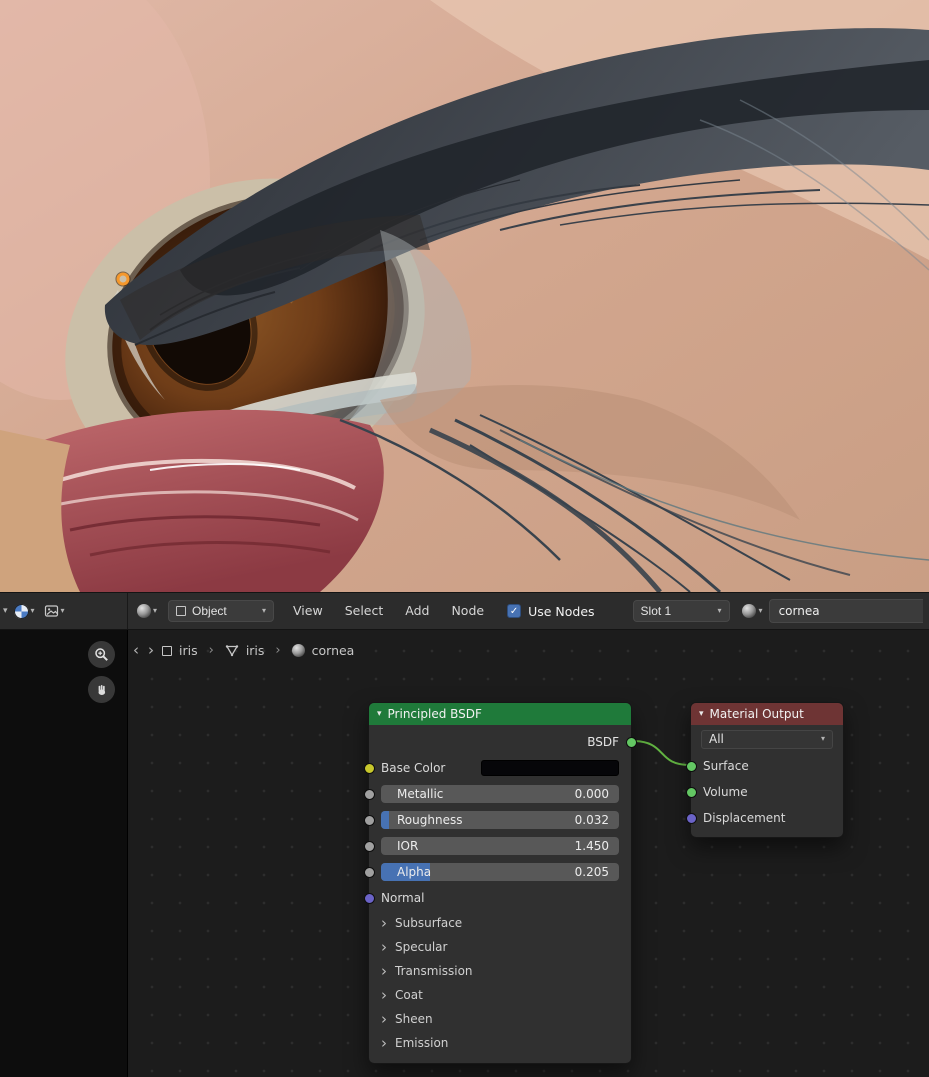 The image size is (929, 1077). What do you see at coordinates (369, 768) in the screenshot?
I see `socket-base-color` at bounding box center [369, 768].